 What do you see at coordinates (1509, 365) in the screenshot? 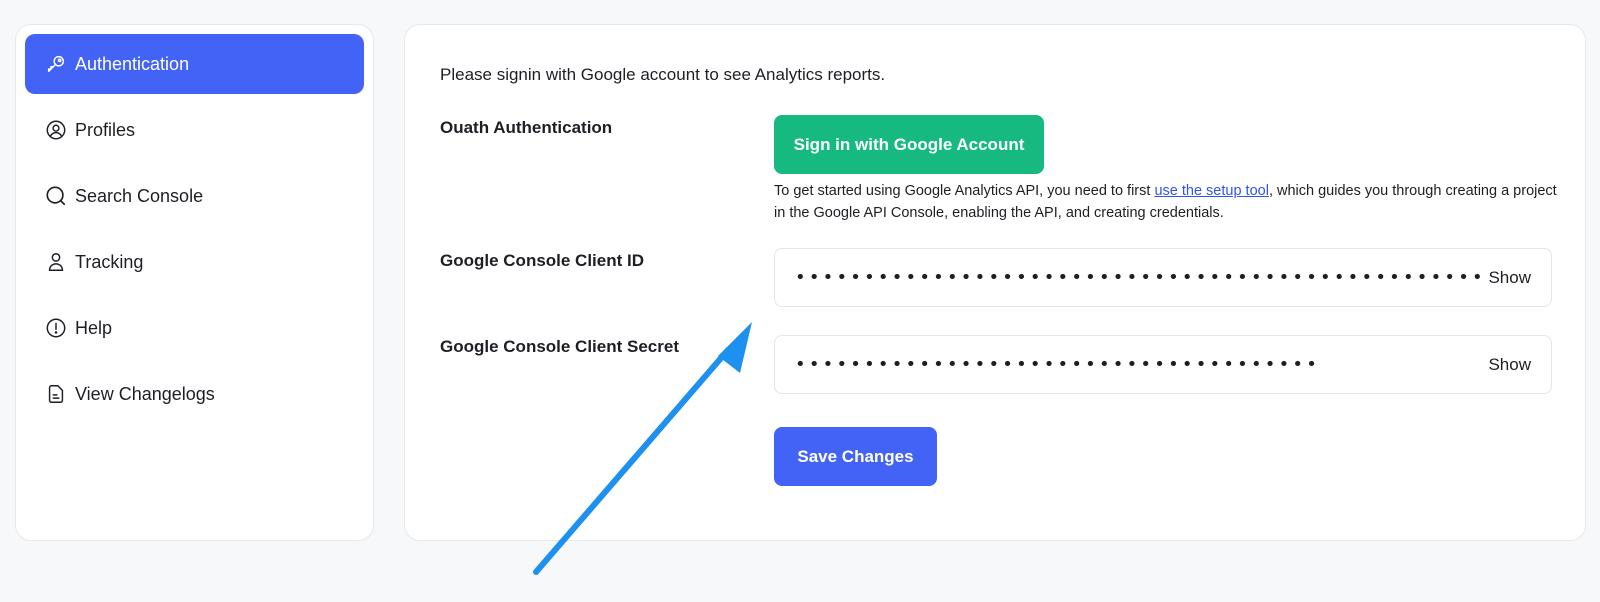
I see `client-secret-show-toggle: Show` at bounding box center [1509, 365].